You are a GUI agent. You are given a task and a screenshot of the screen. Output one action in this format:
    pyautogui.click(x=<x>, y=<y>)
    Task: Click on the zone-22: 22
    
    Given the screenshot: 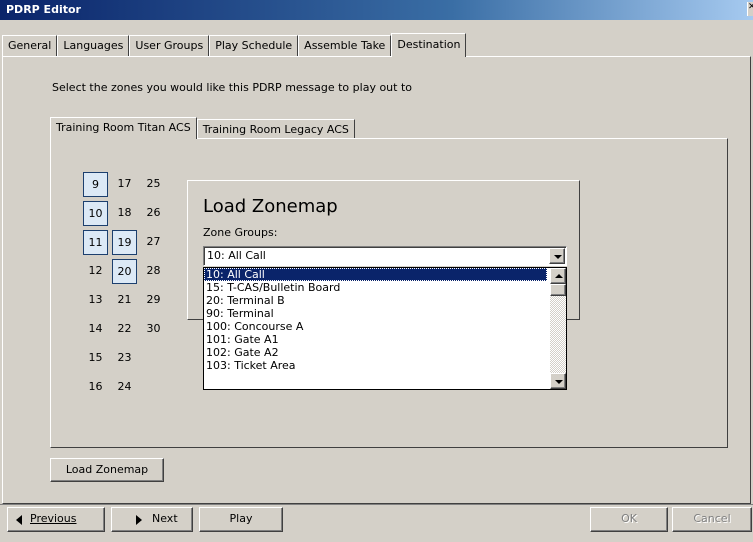 What is the action you would take?
    pyautogui.click(x=124, y=329)
    